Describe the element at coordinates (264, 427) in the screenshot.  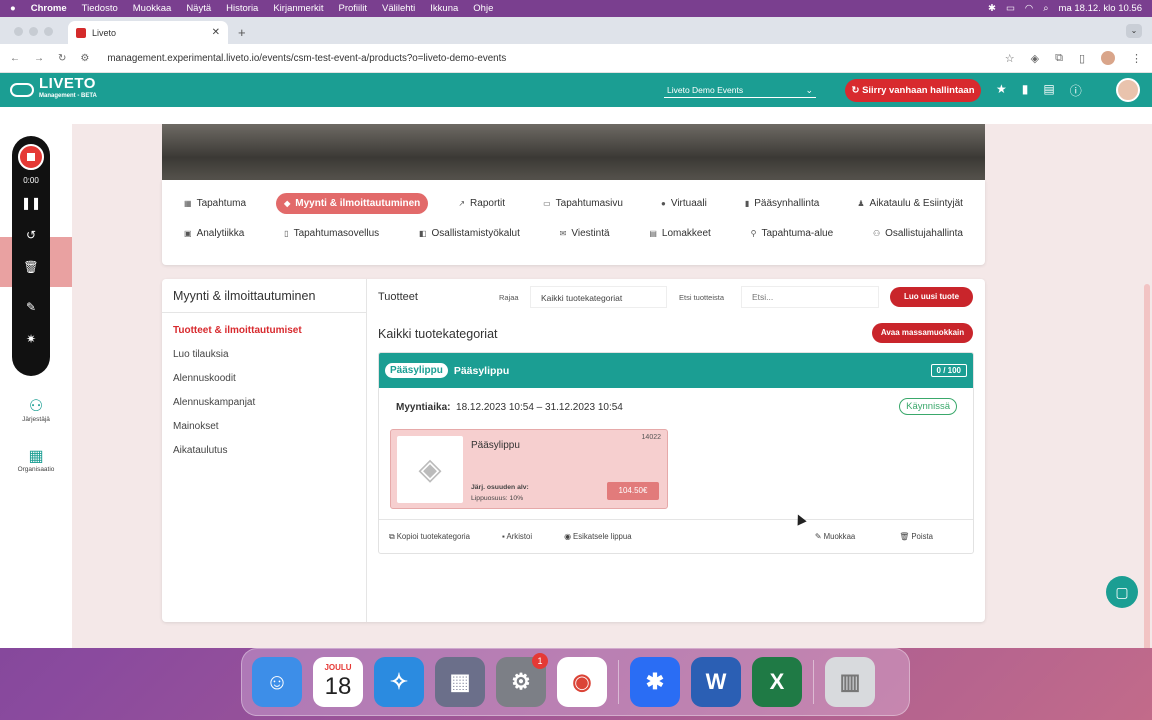
I see `submenu-ads: Mainokset` at that location.